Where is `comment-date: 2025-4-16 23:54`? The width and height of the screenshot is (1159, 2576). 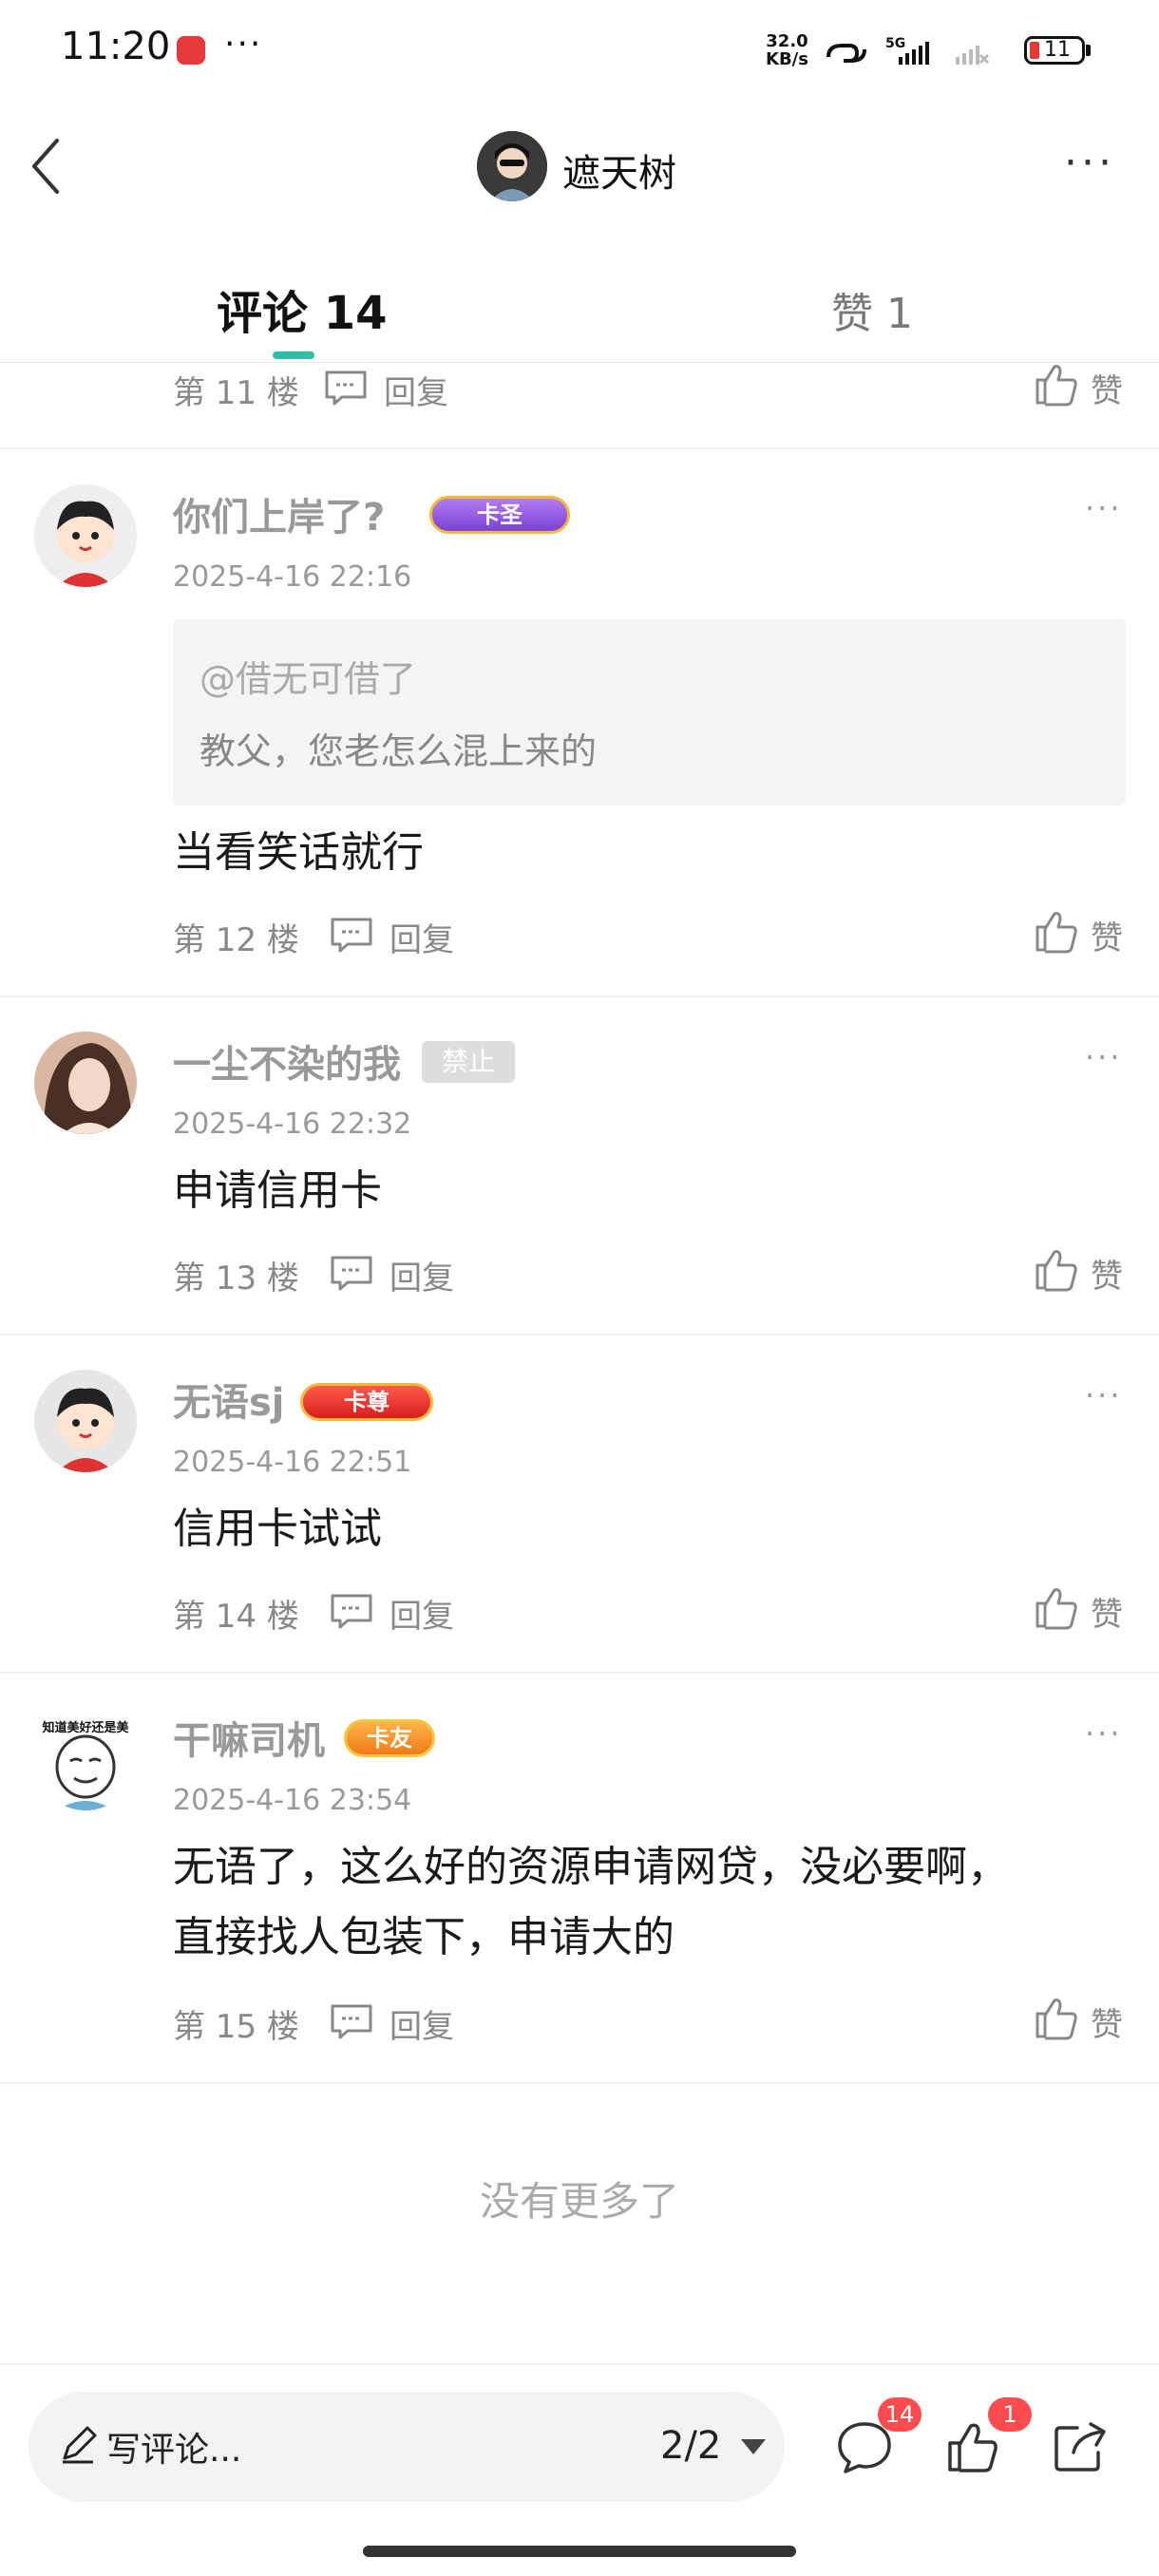
comment-date: 2025-4-16 23:54 is located at coordinates (292, 1800).